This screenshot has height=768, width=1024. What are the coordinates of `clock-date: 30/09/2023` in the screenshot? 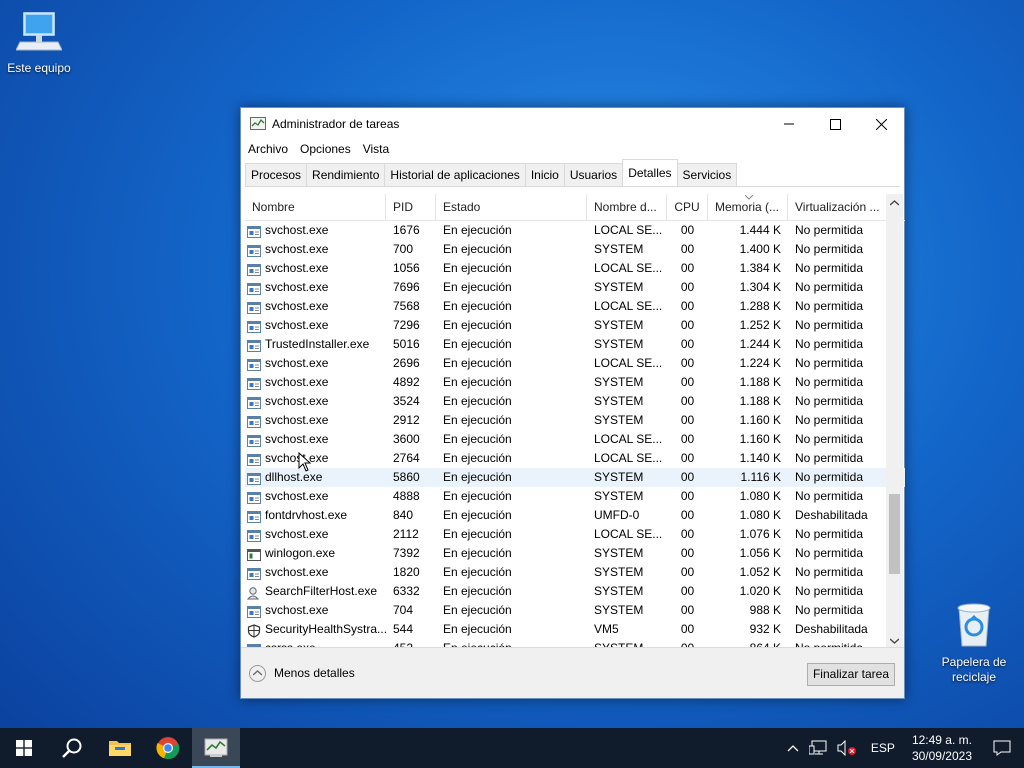 It's located at (941, 756).